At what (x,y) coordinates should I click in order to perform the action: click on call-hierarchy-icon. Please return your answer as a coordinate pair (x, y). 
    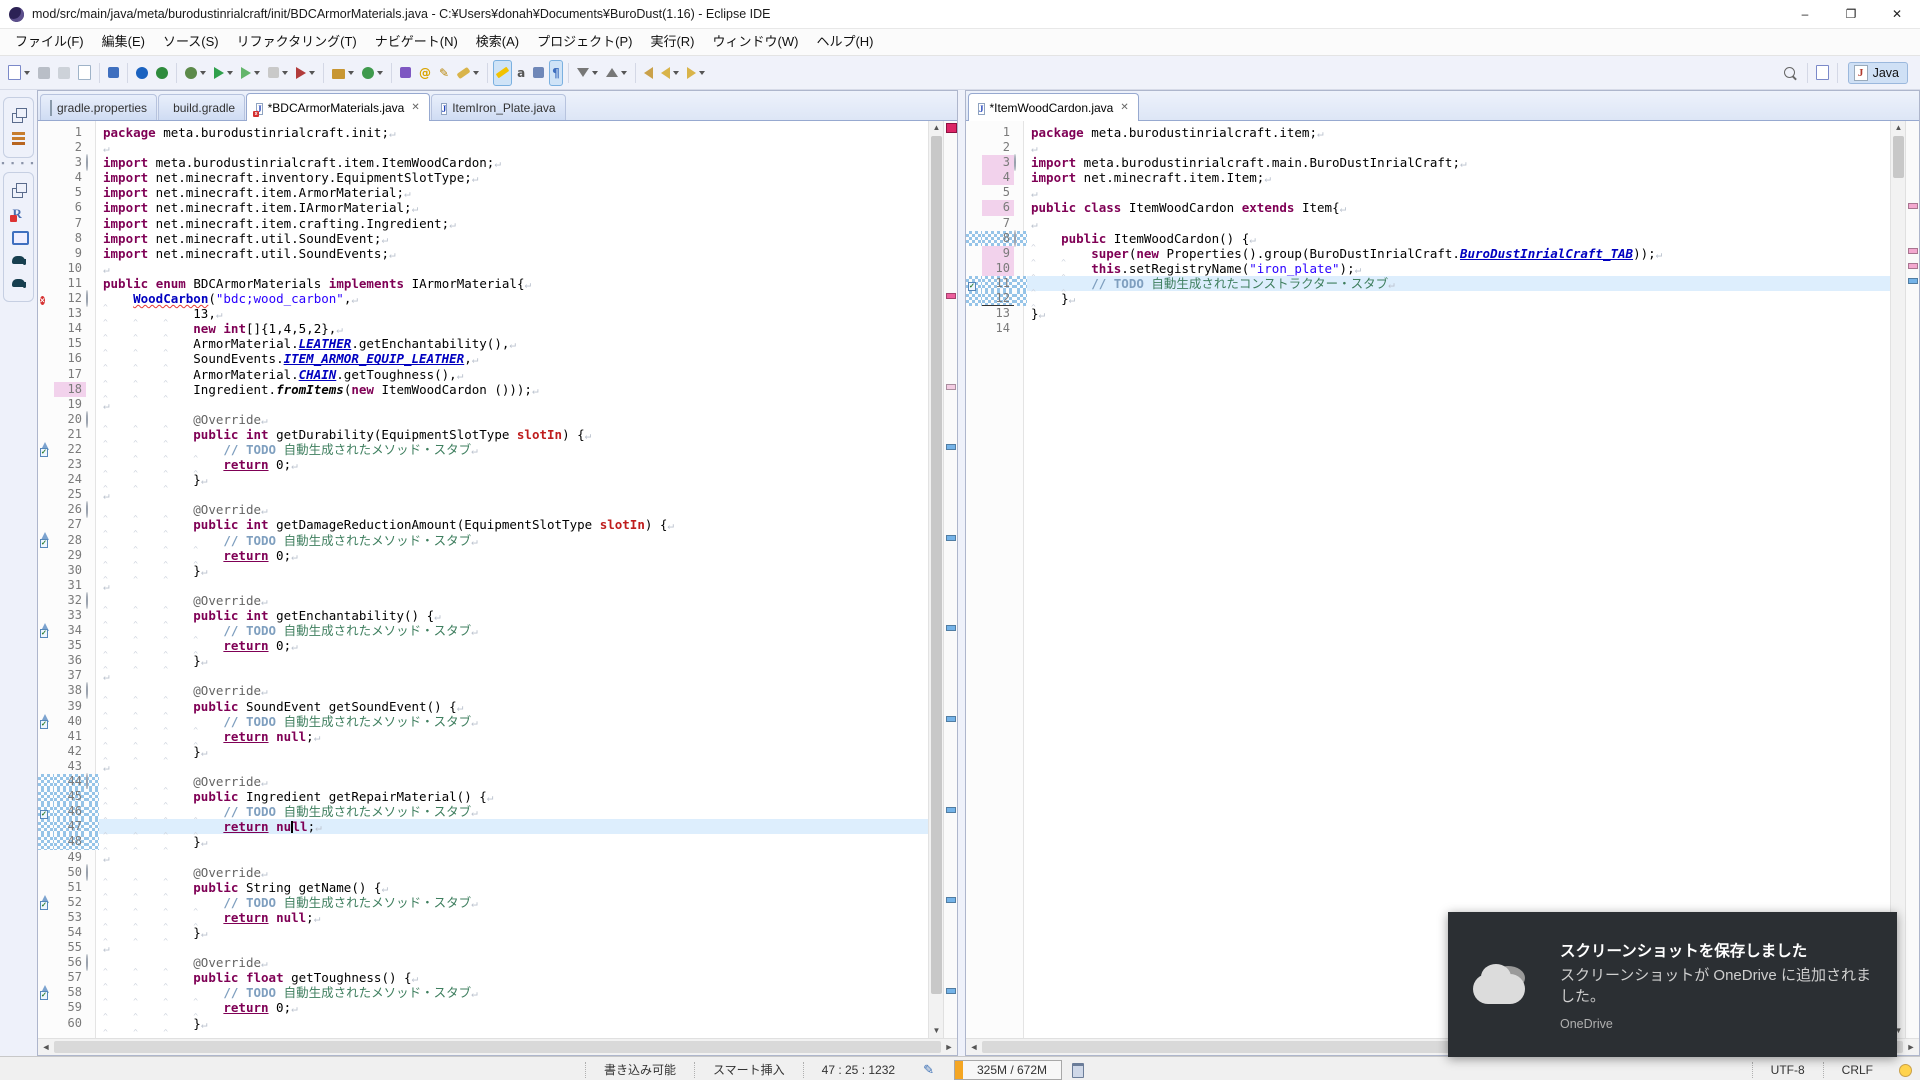
    Looking at the image, I should click on (538, 73).